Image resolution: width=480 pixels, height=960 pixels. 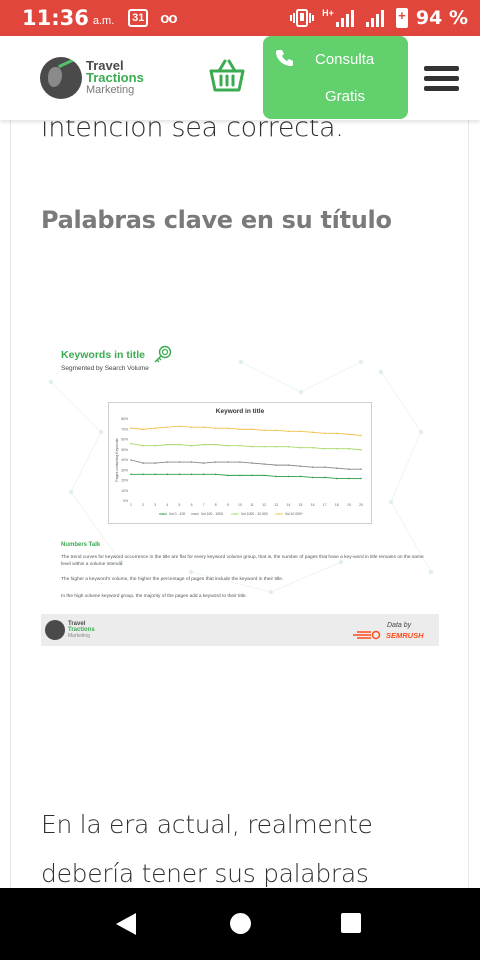 What do you see at coordinates (240, 505) in the screenshot?
I see `x-tick-label: 10` at bounding box center [240, 505].